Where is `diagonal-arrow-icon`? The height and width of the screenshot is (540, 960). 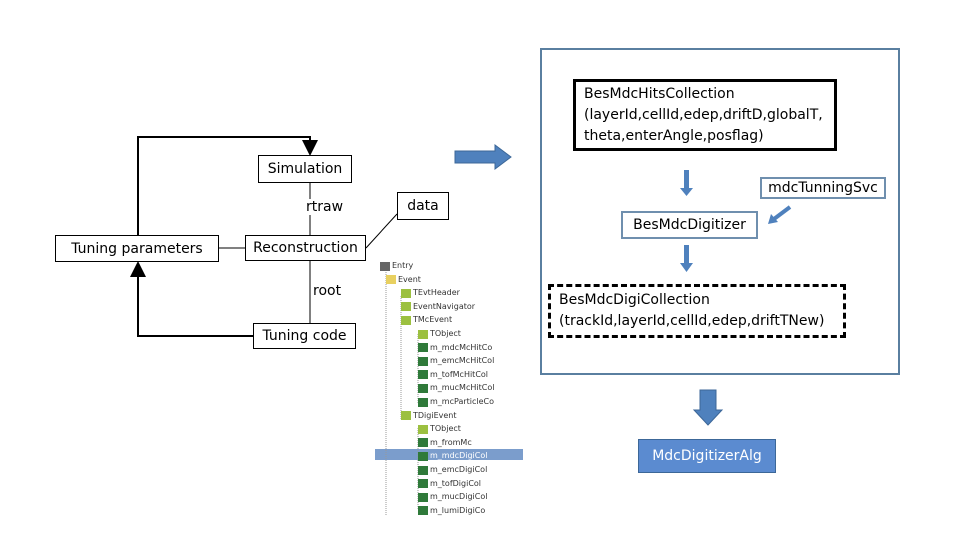
diagonal-arrow-icon is located at coordinates (782, 213).